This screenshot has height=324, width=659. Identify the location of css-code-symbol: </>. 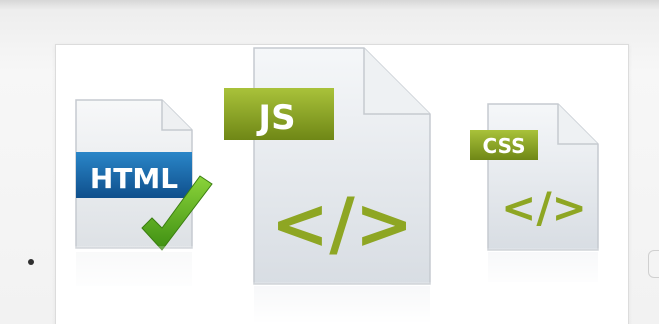
(544, 207).